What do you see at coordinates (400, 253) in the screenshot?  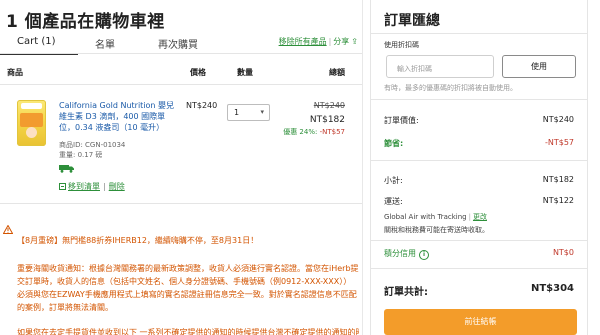 I see `rewards-label: 積分信用` at bounding box center [400, 253].